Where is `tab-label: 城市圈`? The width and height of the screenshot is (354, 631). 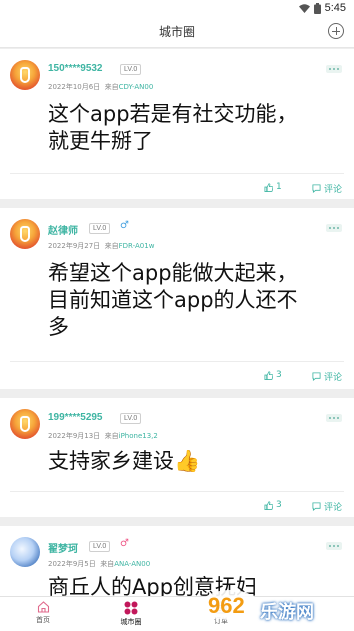
tab-label: 城市圈 is located at coordinates (131, 622).